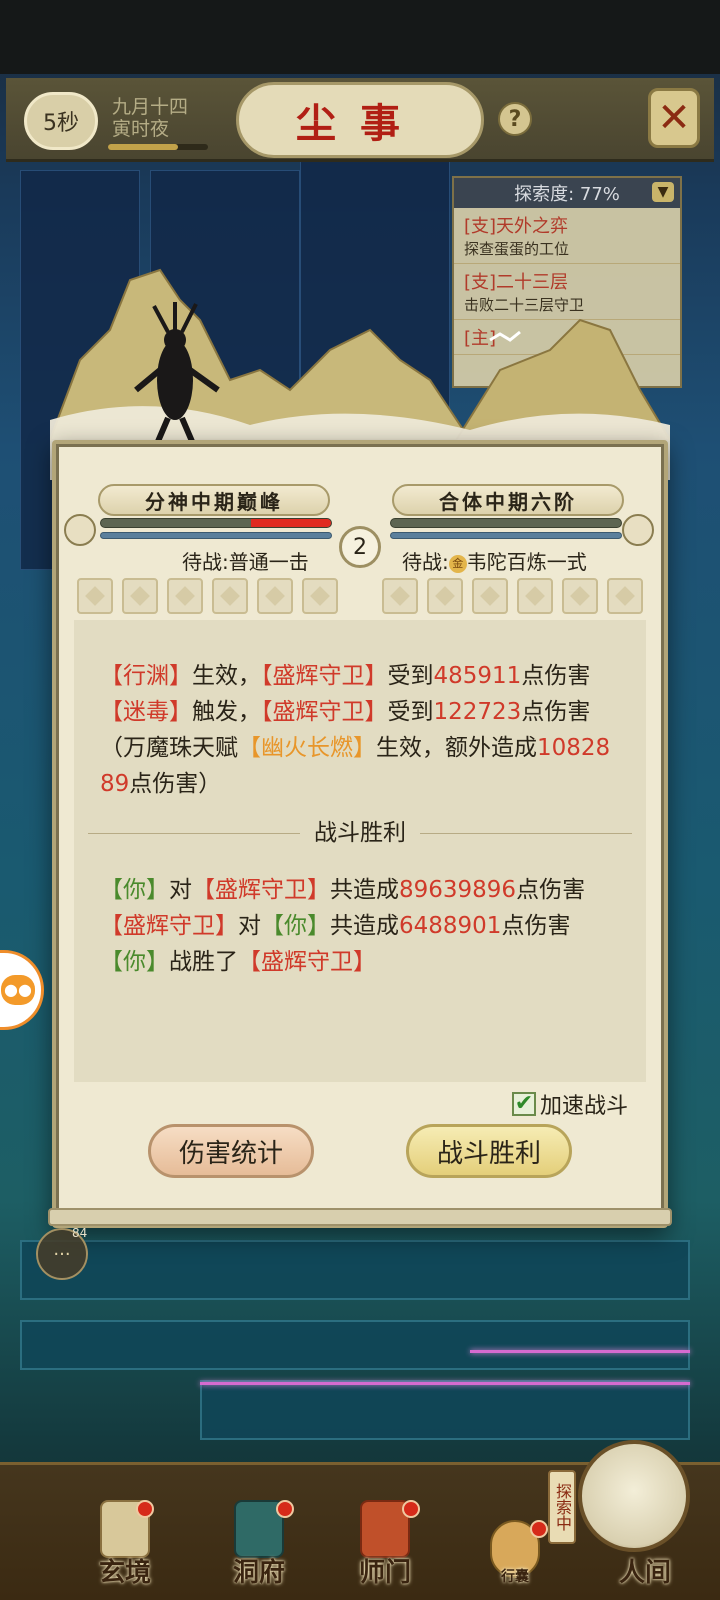 The height and width of the screenshot is (1600, 720). Describe the element at coordinates (216, 535) in the screenshot. I see `player-mp-bar` at that location.